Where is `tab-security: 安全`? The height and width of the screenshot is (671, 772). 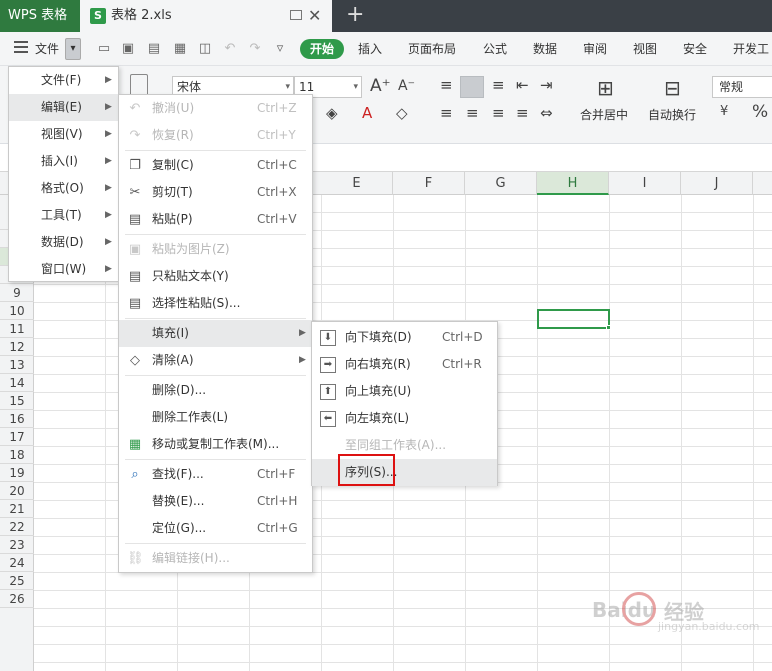
tab-security: 安全 is located at coordinates (695, 49).